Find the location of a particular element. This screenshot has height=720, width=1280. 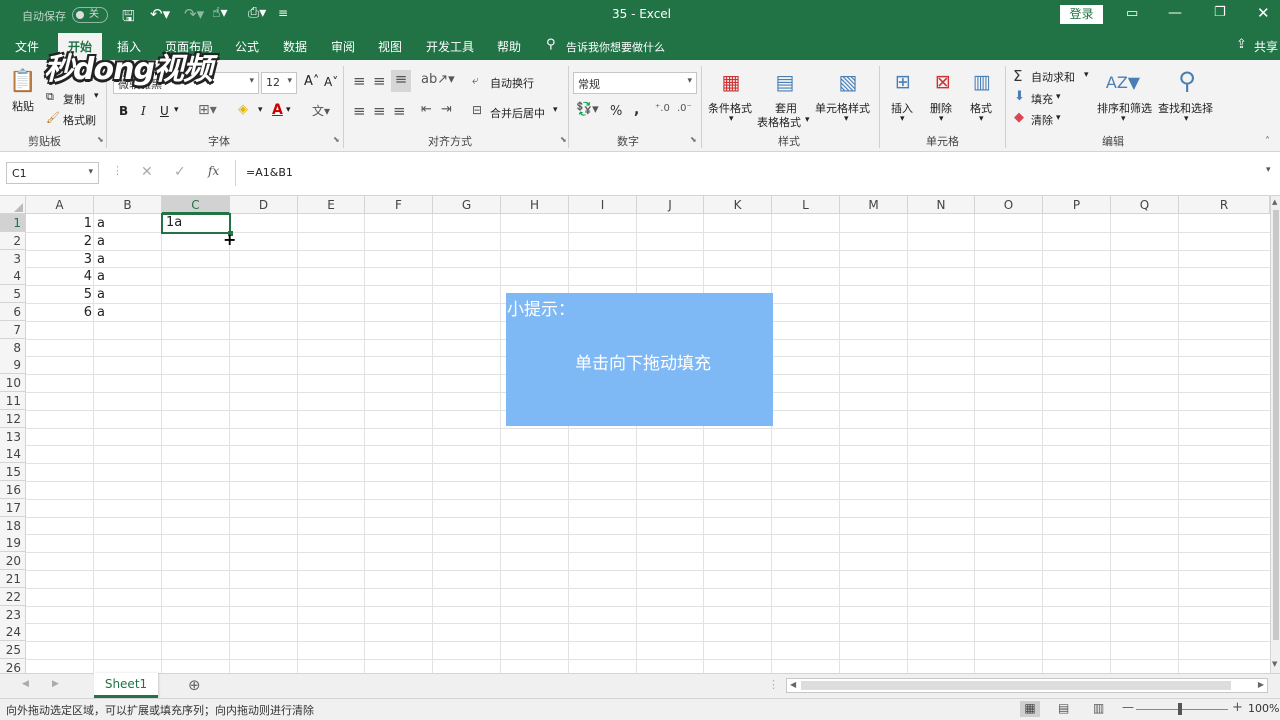

row-header-15: 15 is located at coordinates (13, 472).